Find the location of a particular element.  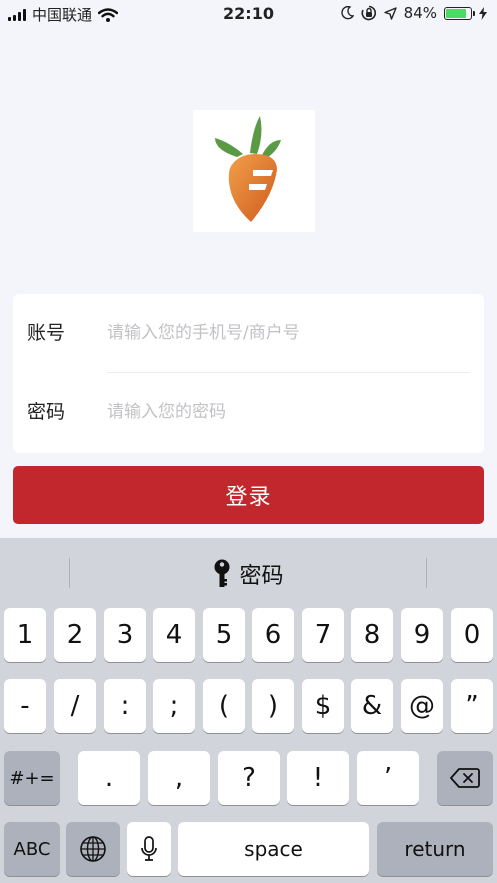

globe-icon is located at coordinates (93, 849).